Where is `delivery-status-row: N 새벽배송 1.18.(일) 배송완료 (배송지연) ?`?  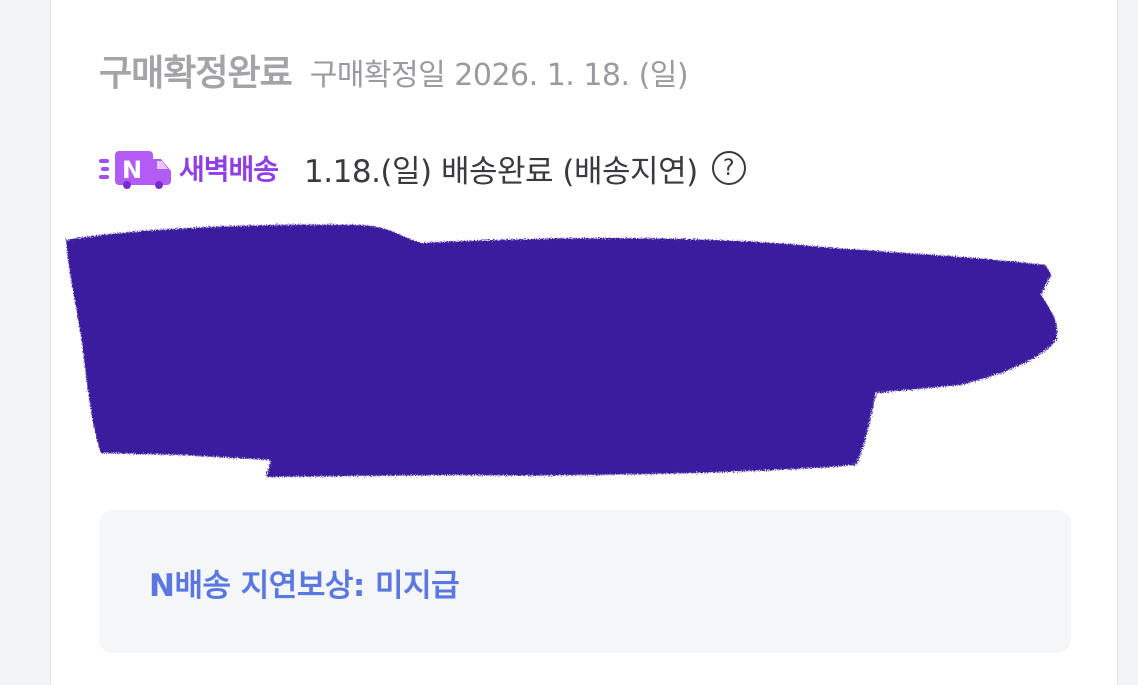 delivery-status-row: N 새벽배송 1.18.(일) 배송완료 (배송지연) ? is located at coordinates (422, 168).